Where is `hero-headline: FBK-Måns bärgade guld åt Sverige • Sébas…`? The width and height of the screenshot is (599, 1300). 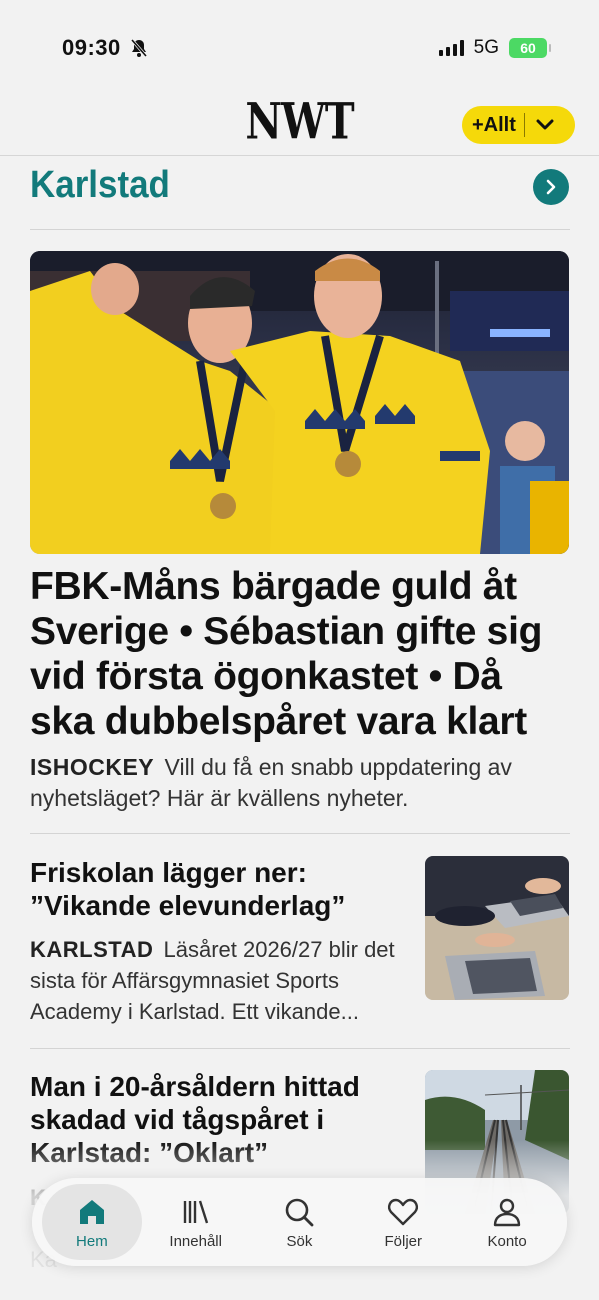
hero-headline: FBK-Måns bärgade guld åt Sverige • Sébas… is located at coordinates (302, 654).